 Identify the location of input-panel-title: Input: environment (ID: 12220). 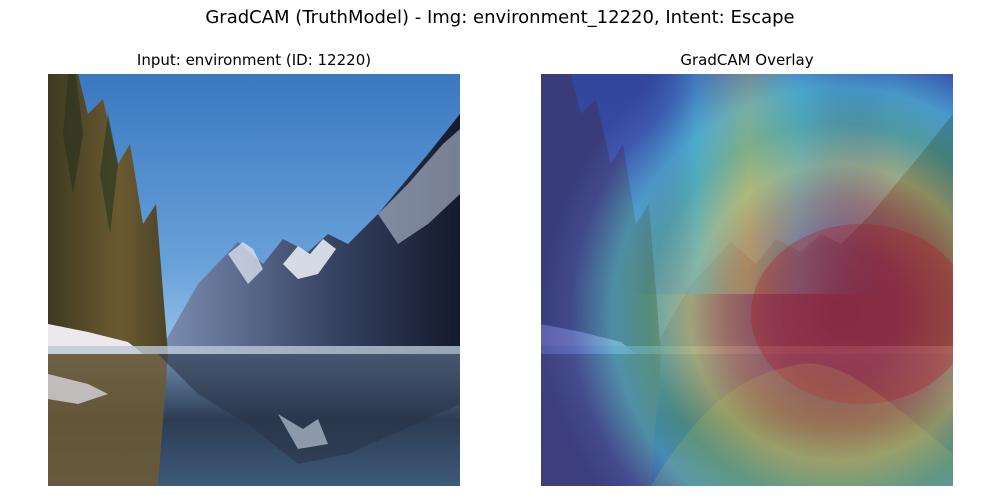
(254, 60).